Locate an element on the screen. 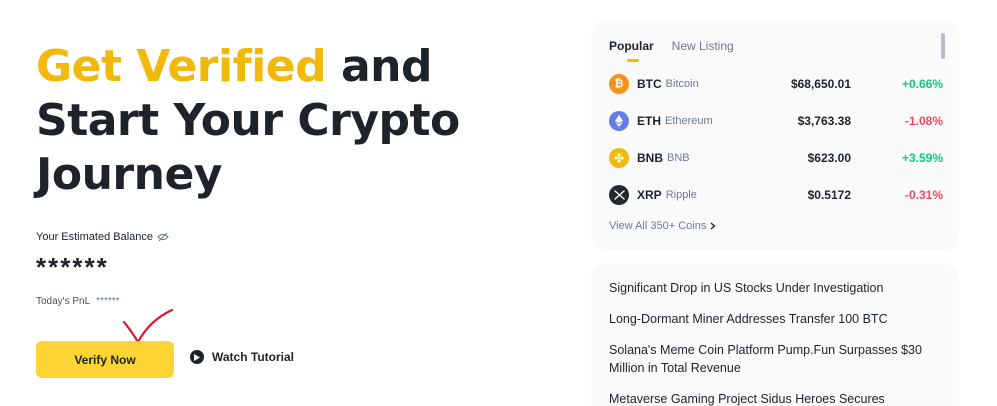  coin-change: -1.08% is located at coordinates (923, 121).